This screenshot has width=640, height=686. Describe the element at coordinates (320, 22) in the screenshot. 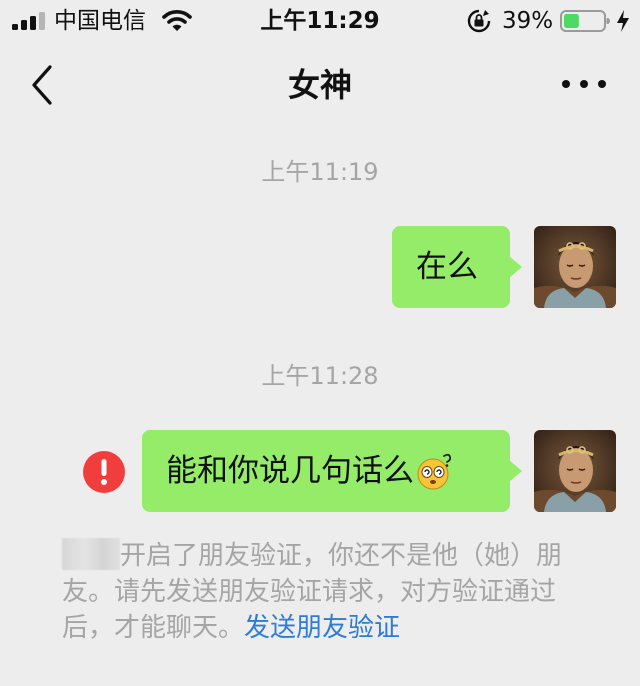

I see `status-bar: 中国电信 上午11:29 39%` at that location.